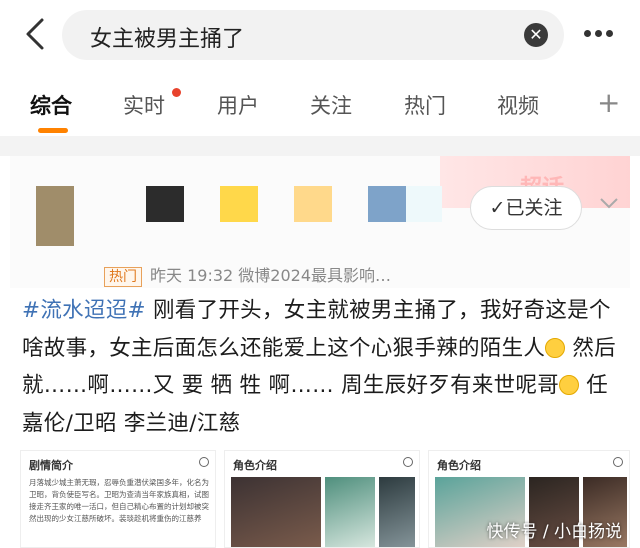 This screenshot has height=548, width=640. I want to click on chevron-left-icon, so click(35, 34).